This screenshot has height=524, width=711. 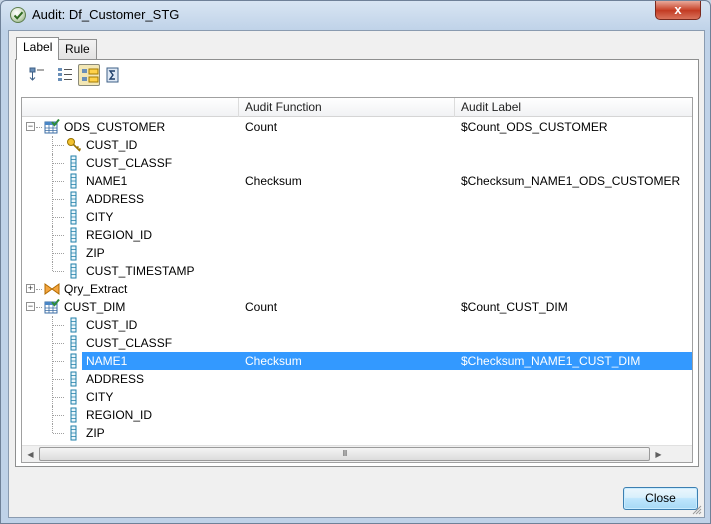 I want to click on node-name: REGION_ID, so click(x=119, y=415).